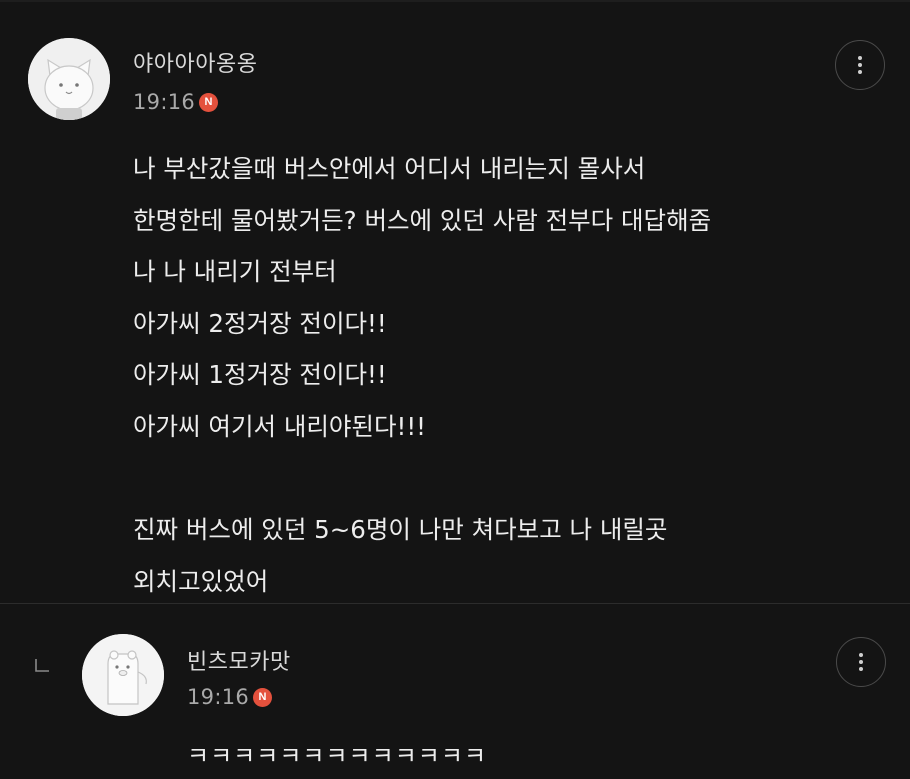 This screenshot has width=910, height=779. I want to click on comment-line: 외치고있었어, so click(201, 581).